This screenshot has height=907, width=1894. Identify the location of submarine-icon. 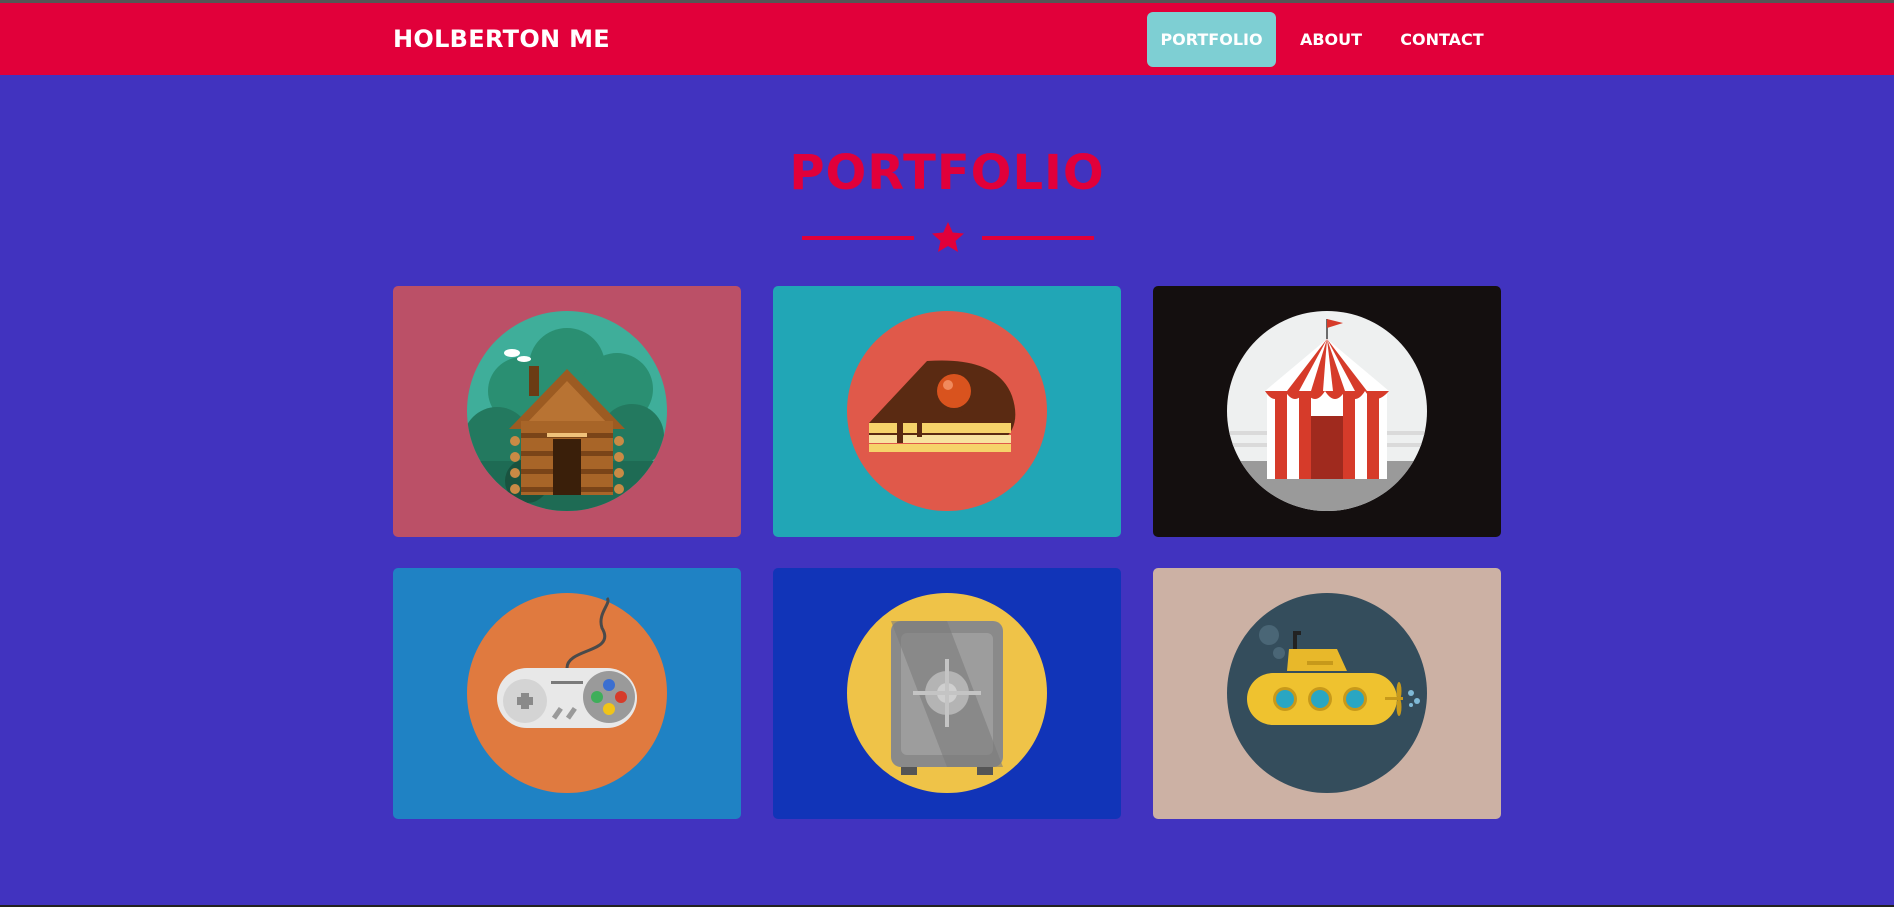
(1327, 693).